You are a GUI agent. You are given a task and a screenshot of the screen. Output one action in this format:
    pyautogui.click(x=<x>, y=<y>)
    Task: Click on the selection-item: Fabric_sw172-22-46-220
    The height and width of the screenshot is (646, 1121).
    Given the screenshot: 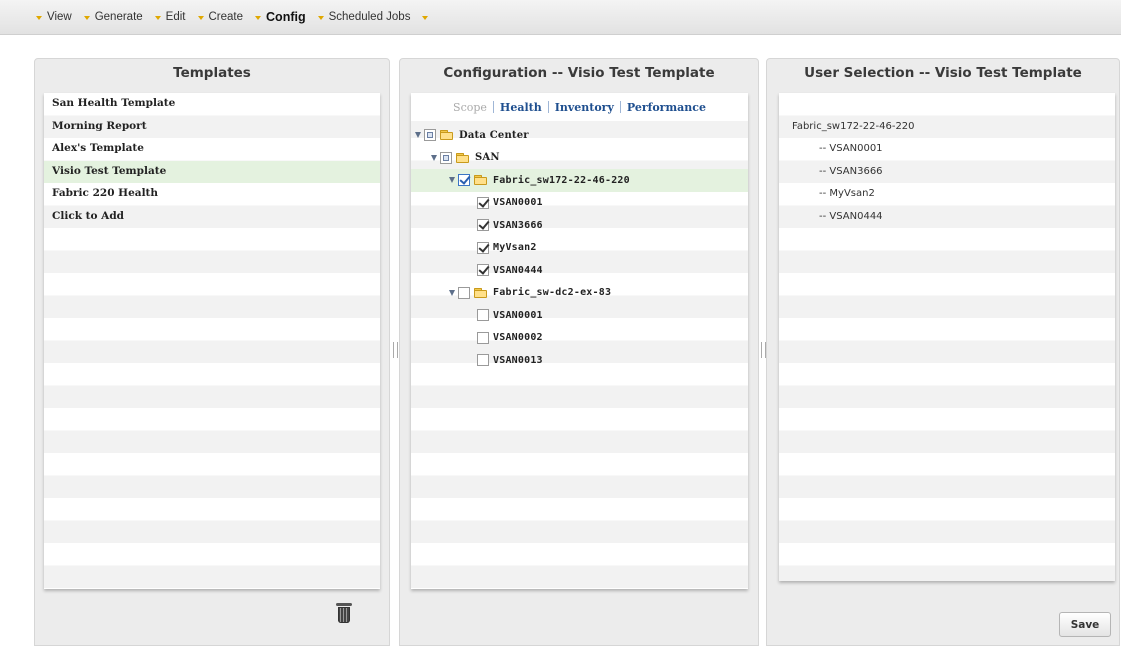 What is the action you would take?
    pyautogui.click(x=853, y=126)
    